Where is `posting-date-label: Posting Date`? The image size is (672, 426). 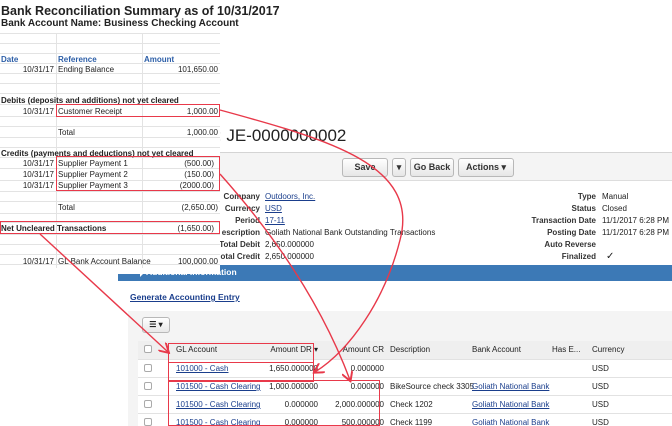
posting-date-label: Posting Date is located at coordinates (571, 232).